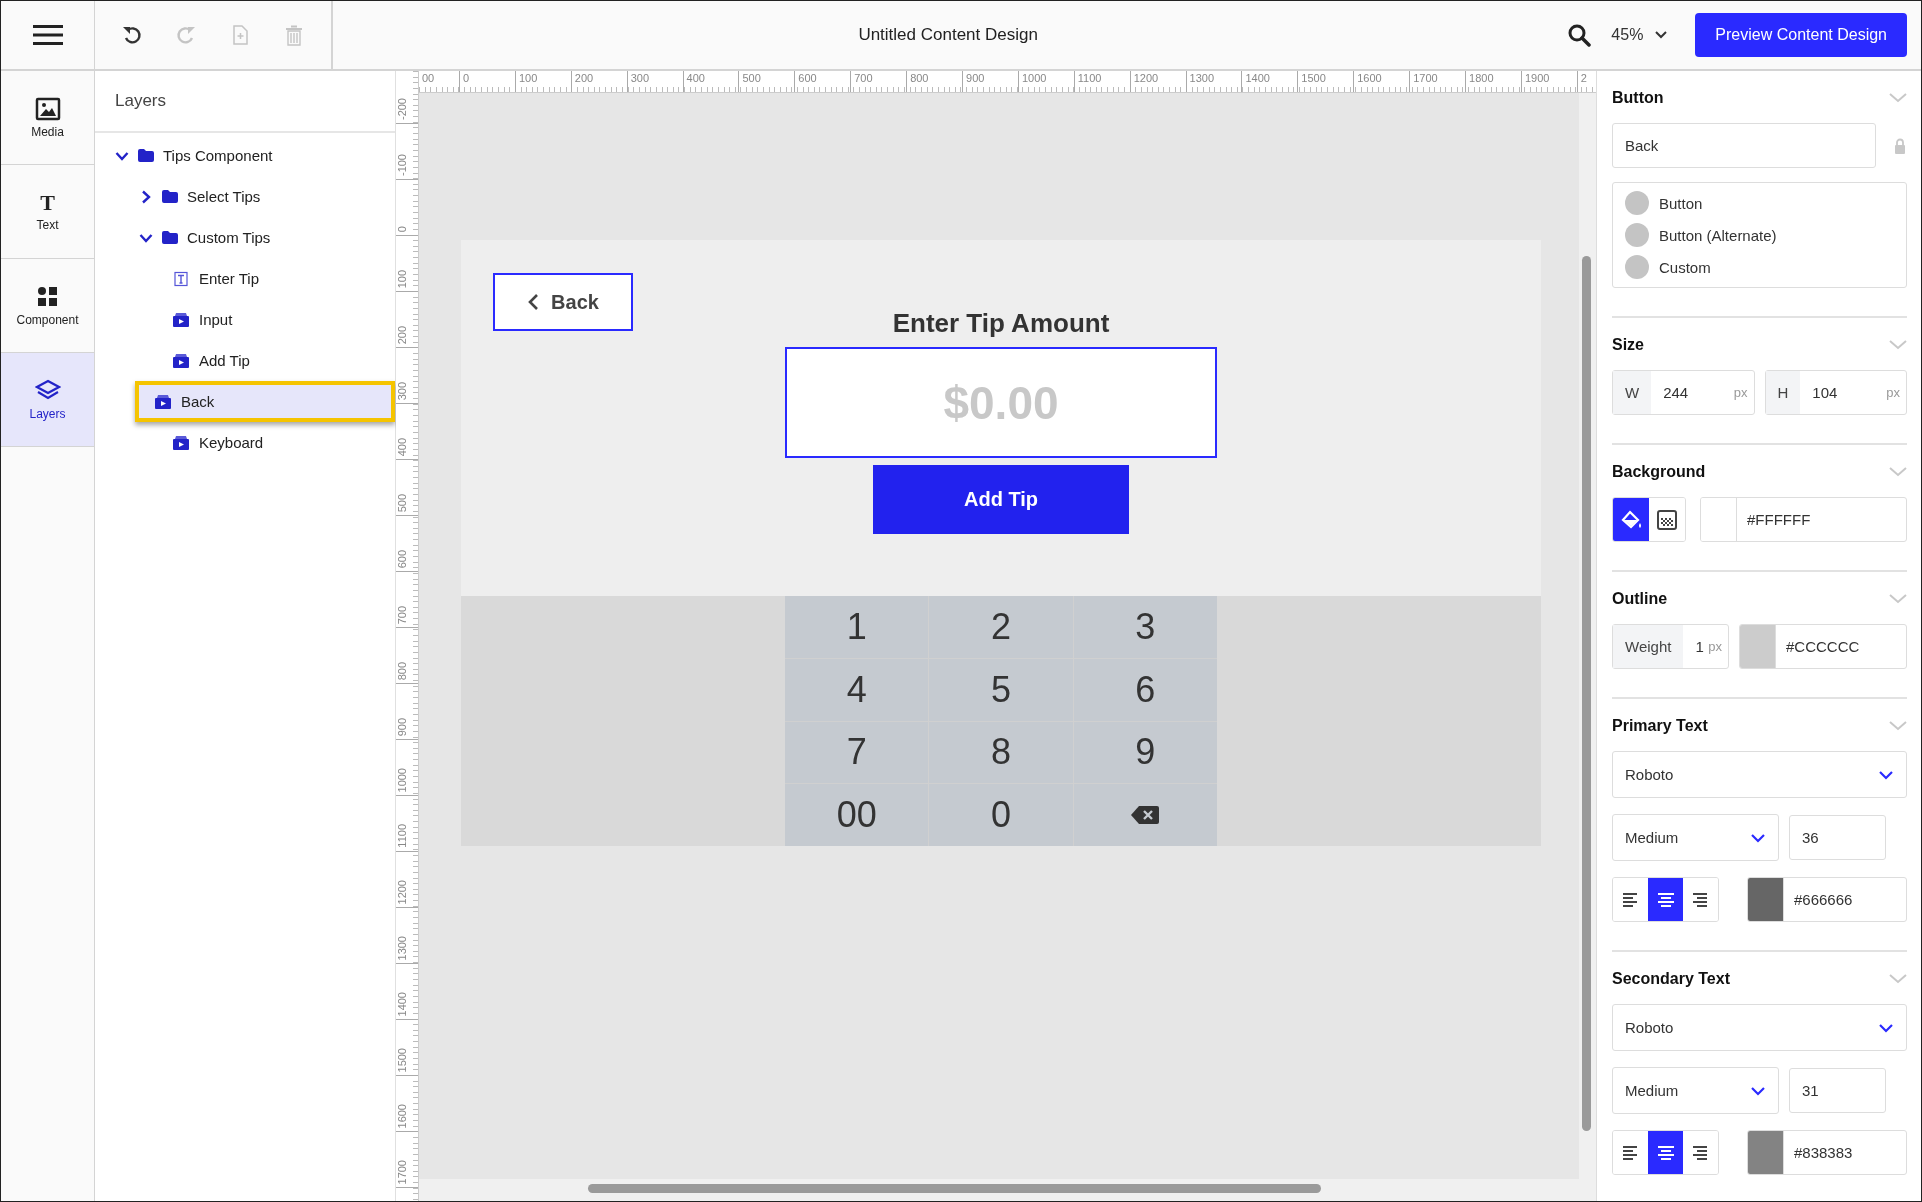 Image resolution: width=1922 pixels, height=1202 pixels. I want to click on add-tip-button: Add Tip, so click(1001, 499).